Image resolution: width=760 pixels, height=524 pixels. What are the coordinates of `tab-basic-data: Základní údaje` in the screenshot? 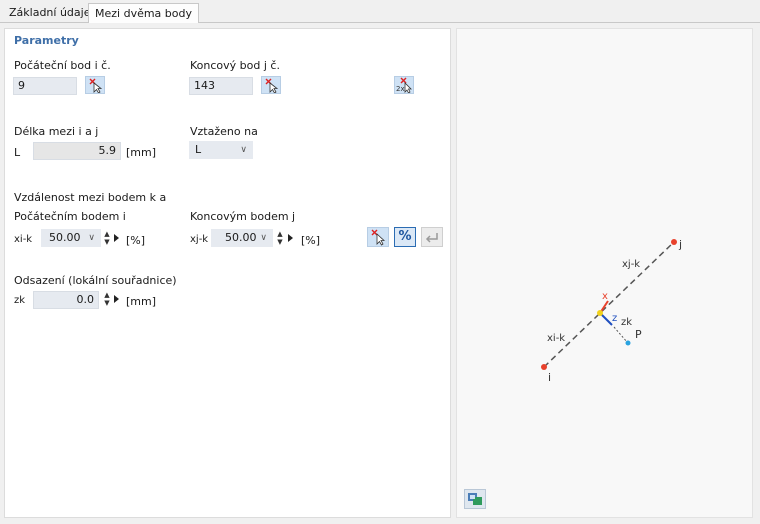 It's located at (49, 12).